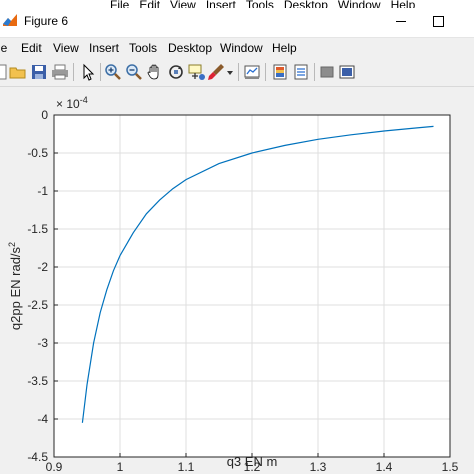  Describe the element at coordinates (318, 467) in the screenshot. I see `x-tick-label: 1.3` at that location.